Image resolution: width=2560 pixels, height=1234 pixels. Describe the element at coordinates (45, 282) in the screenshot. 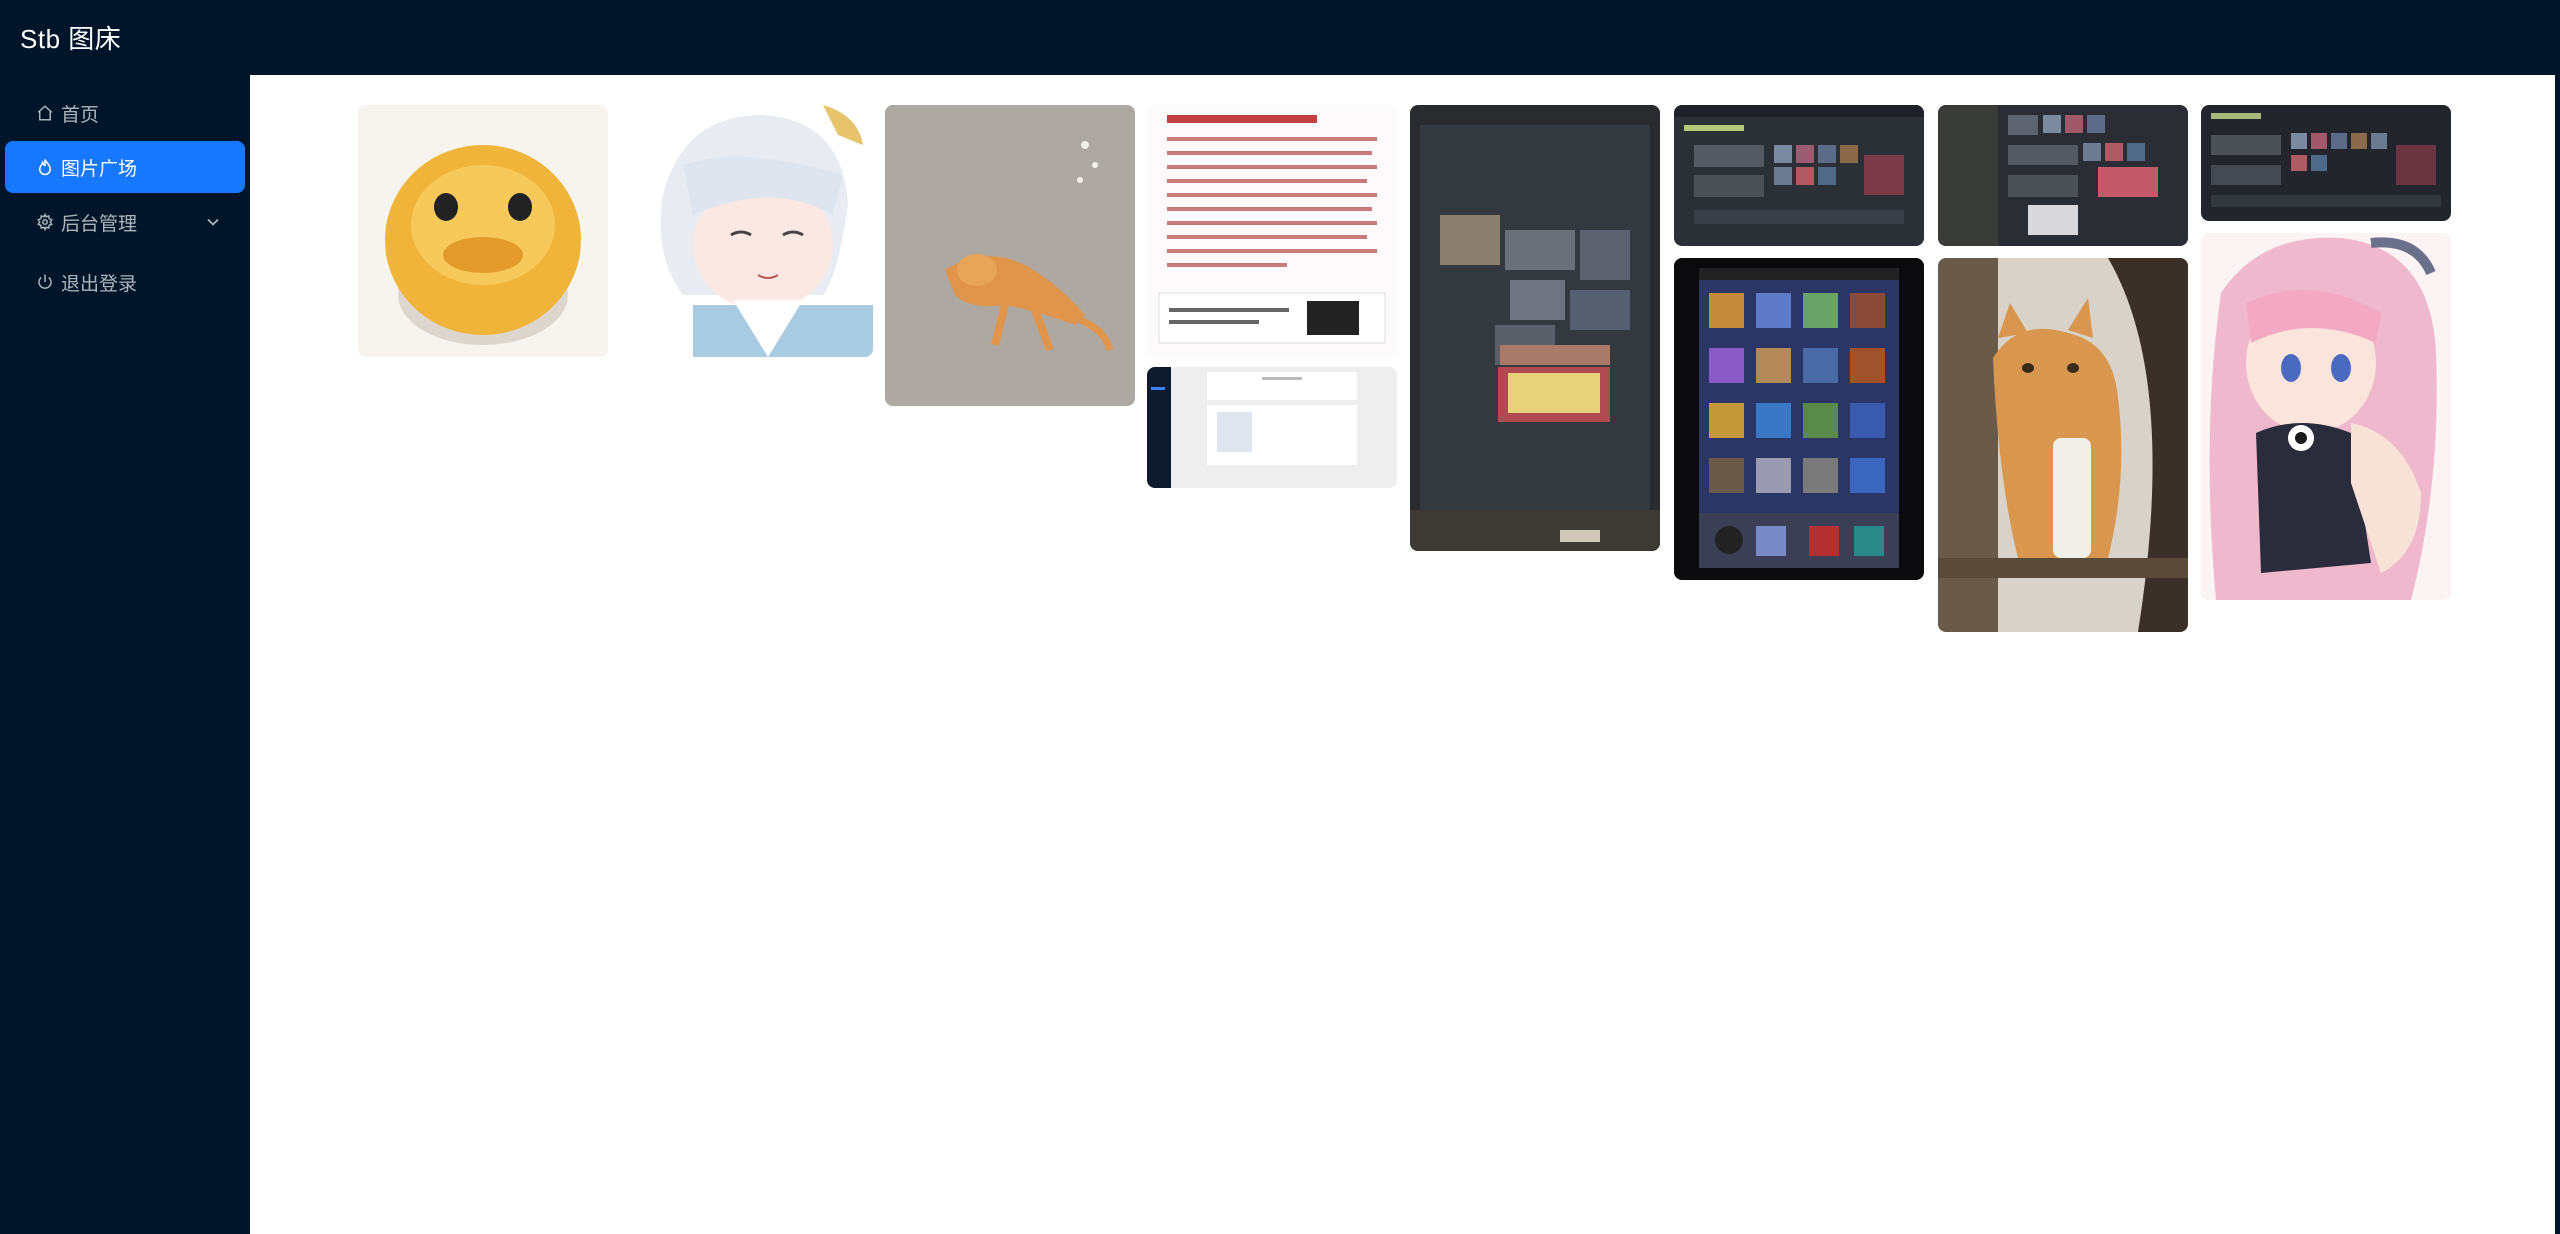

I see `power-icon` at that location.